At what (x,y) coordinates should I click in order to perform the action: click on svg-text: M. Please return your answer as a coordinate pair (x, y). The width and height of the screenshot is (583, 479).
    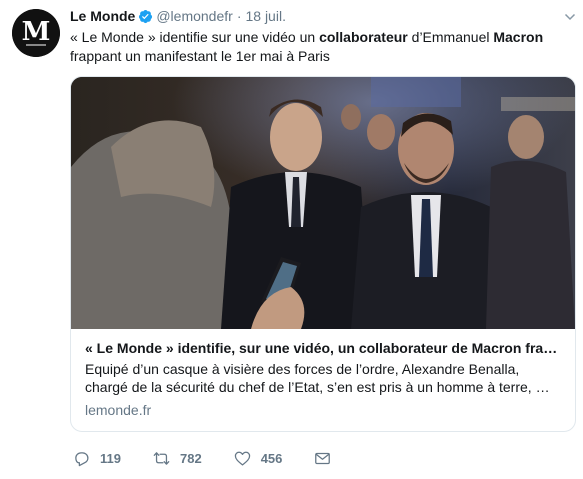
    Looking at the image, I should click on (36, 32).